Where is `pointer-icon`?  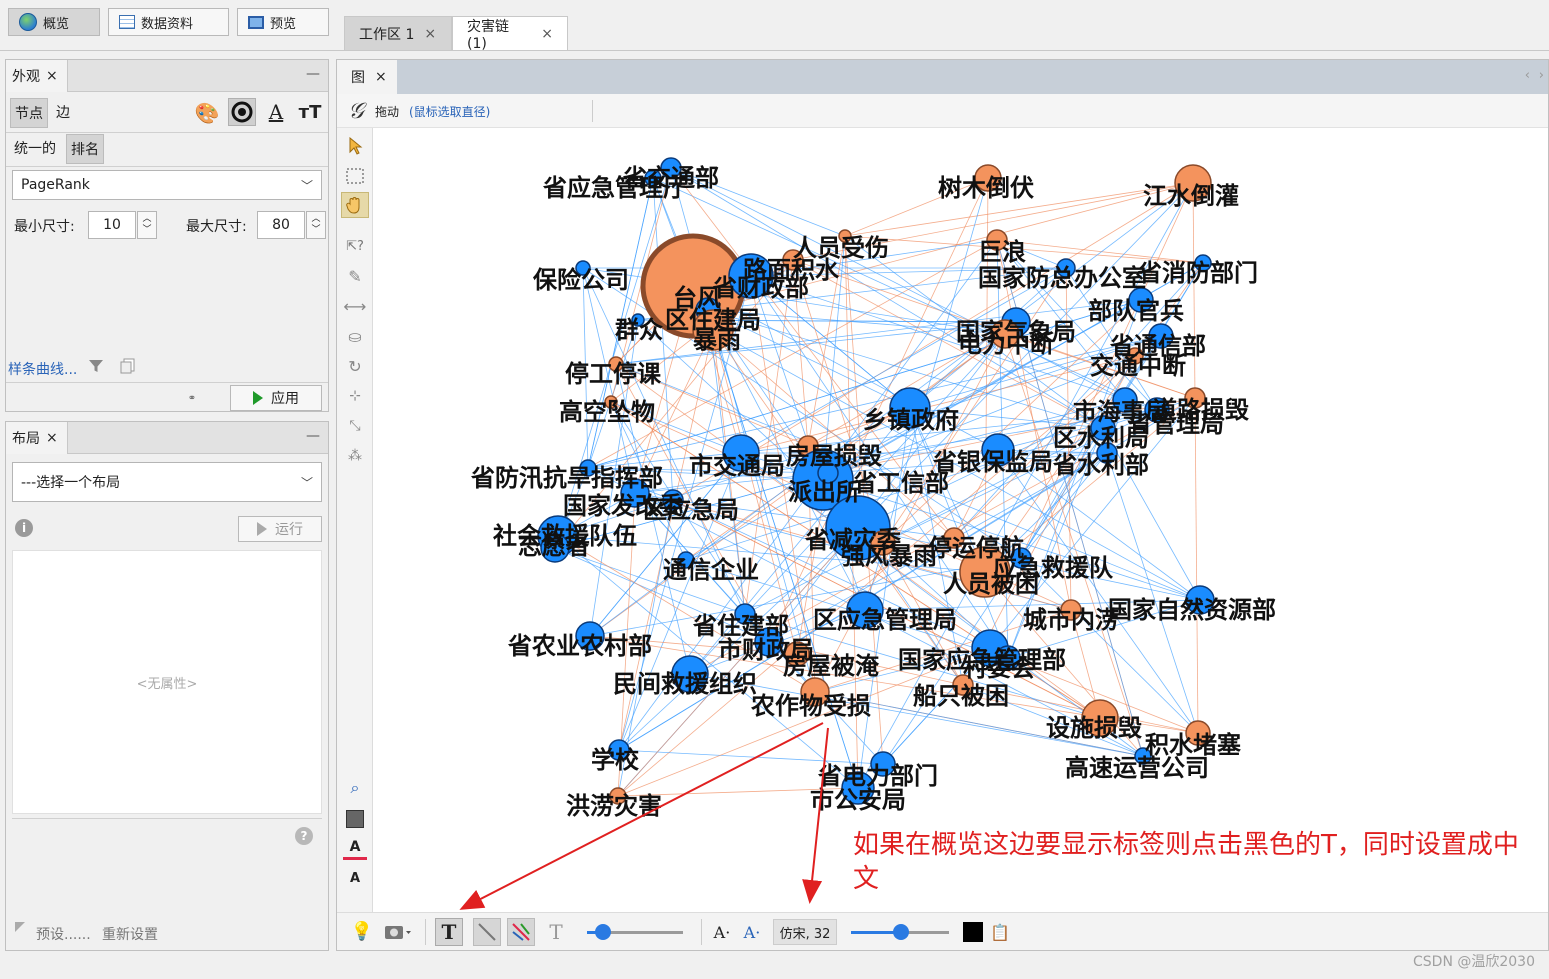
pointer-icon is located at coordinates (355, 146).